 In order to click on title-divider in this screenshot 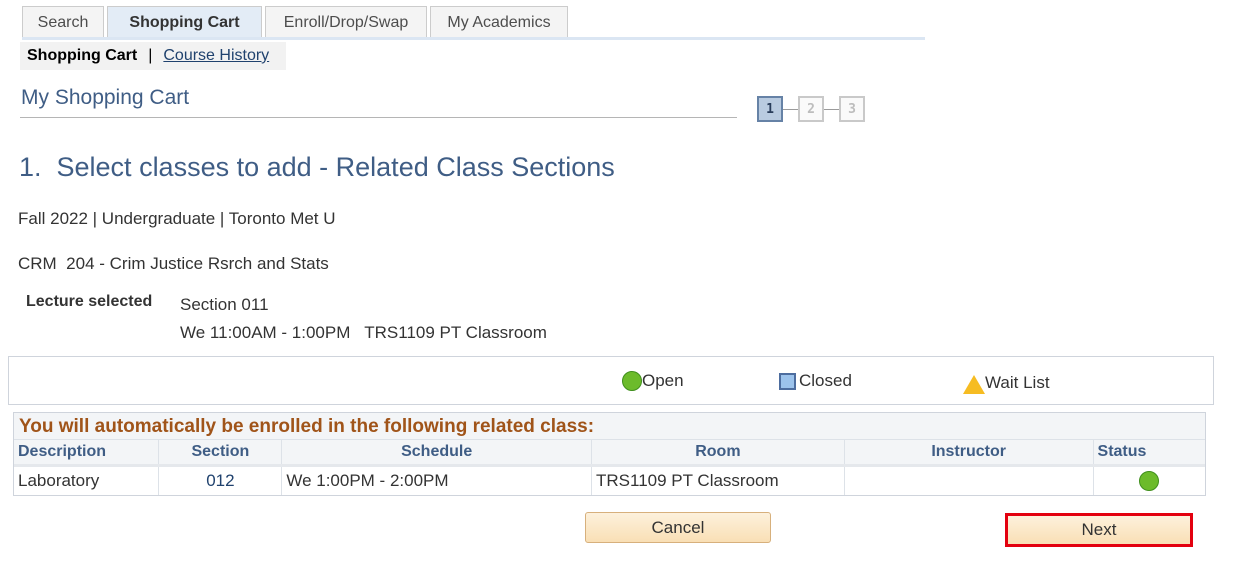, I will do `click(378, 117)`.